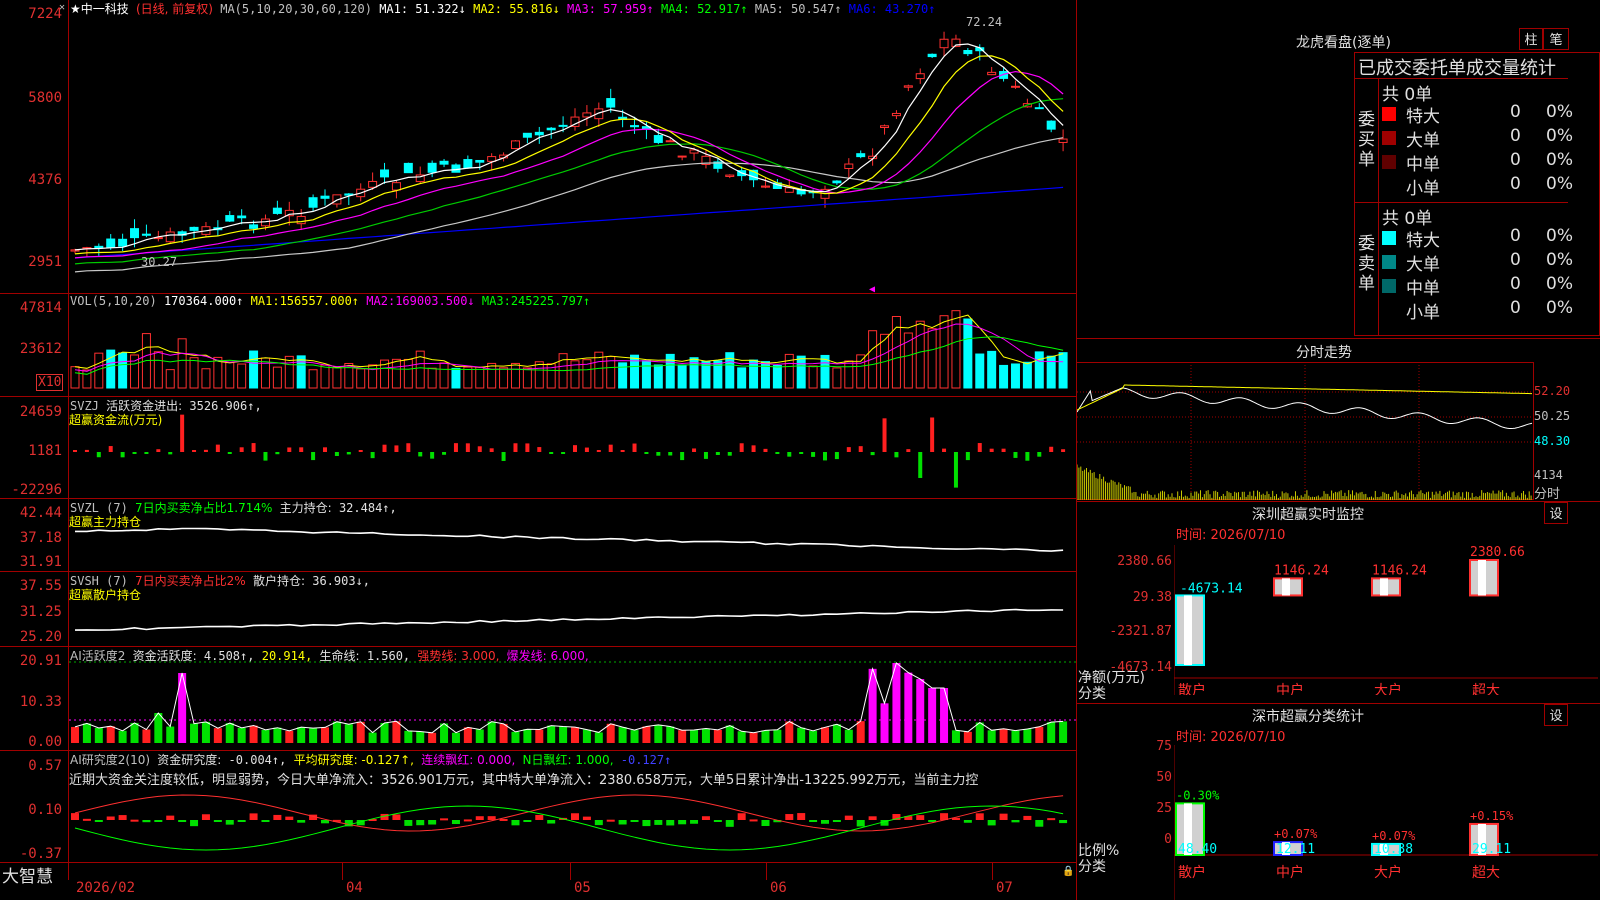  I want to click on svzj-chart, so click(572, 447).